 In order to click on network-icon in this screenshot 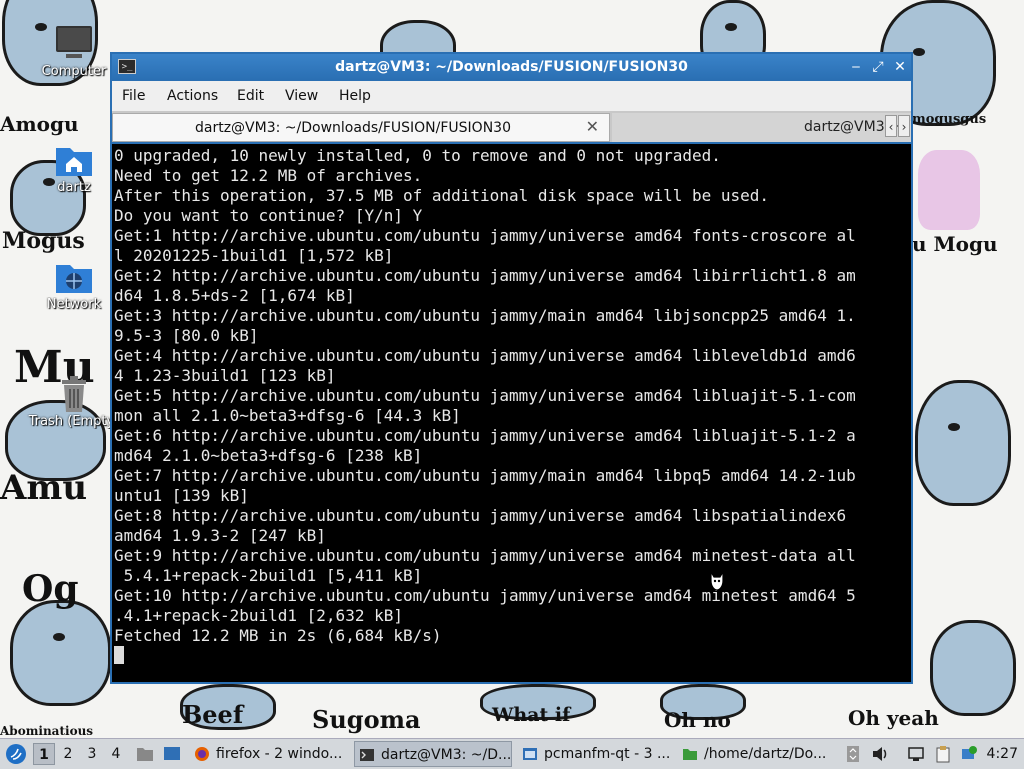, I will do `click(916, 754)`.